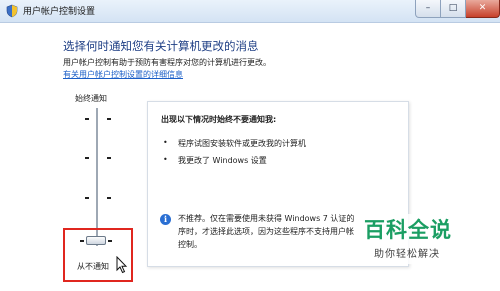 This screenshot has height=291, width=500. Describe the element at coordinates (12, 11) in the screenshot. I see `shield-icon` at that location.